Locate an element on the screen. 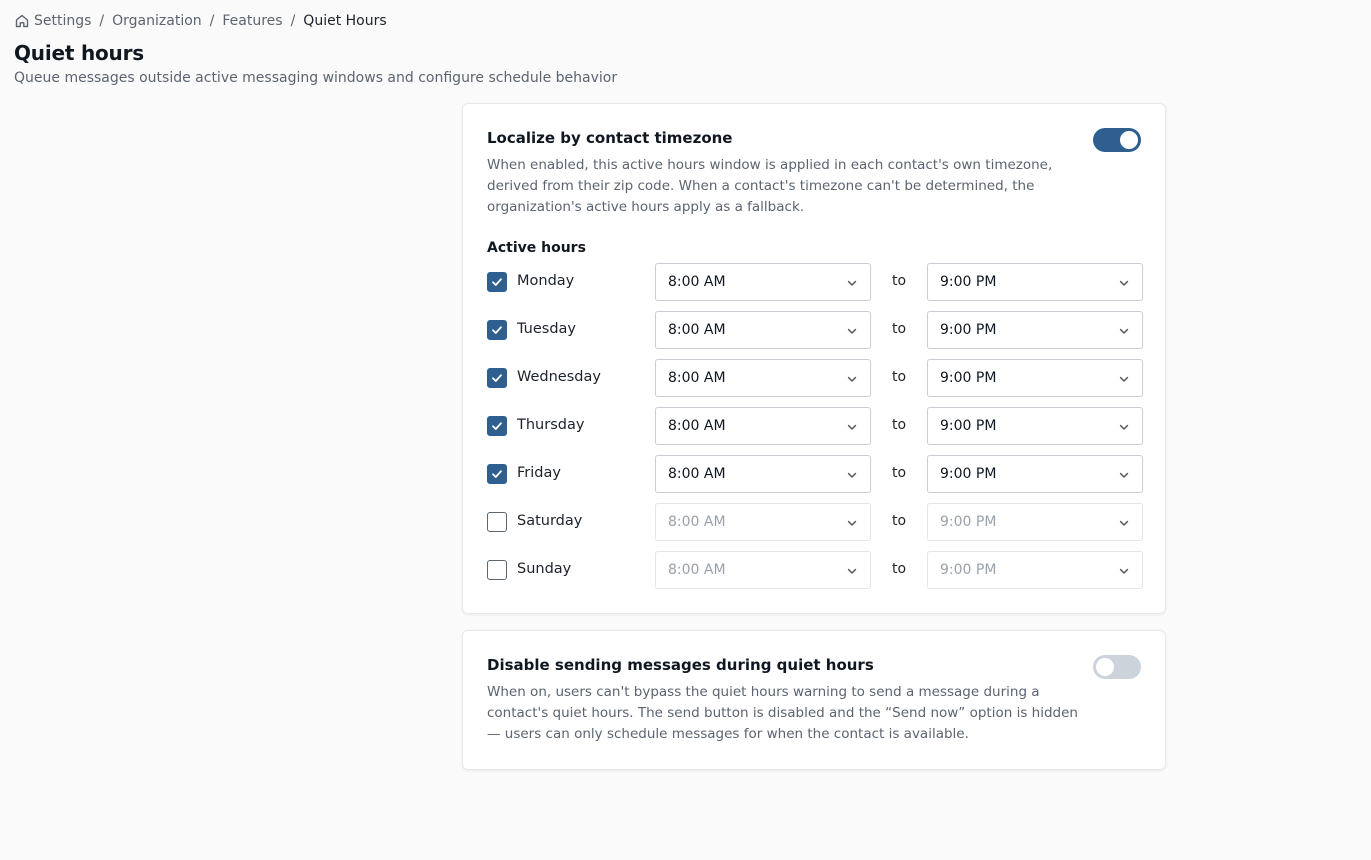 Image resolution: width=1371 pixels, height=860 pixels. breadcrumb-features: Features is located at coordinates (252, 21).